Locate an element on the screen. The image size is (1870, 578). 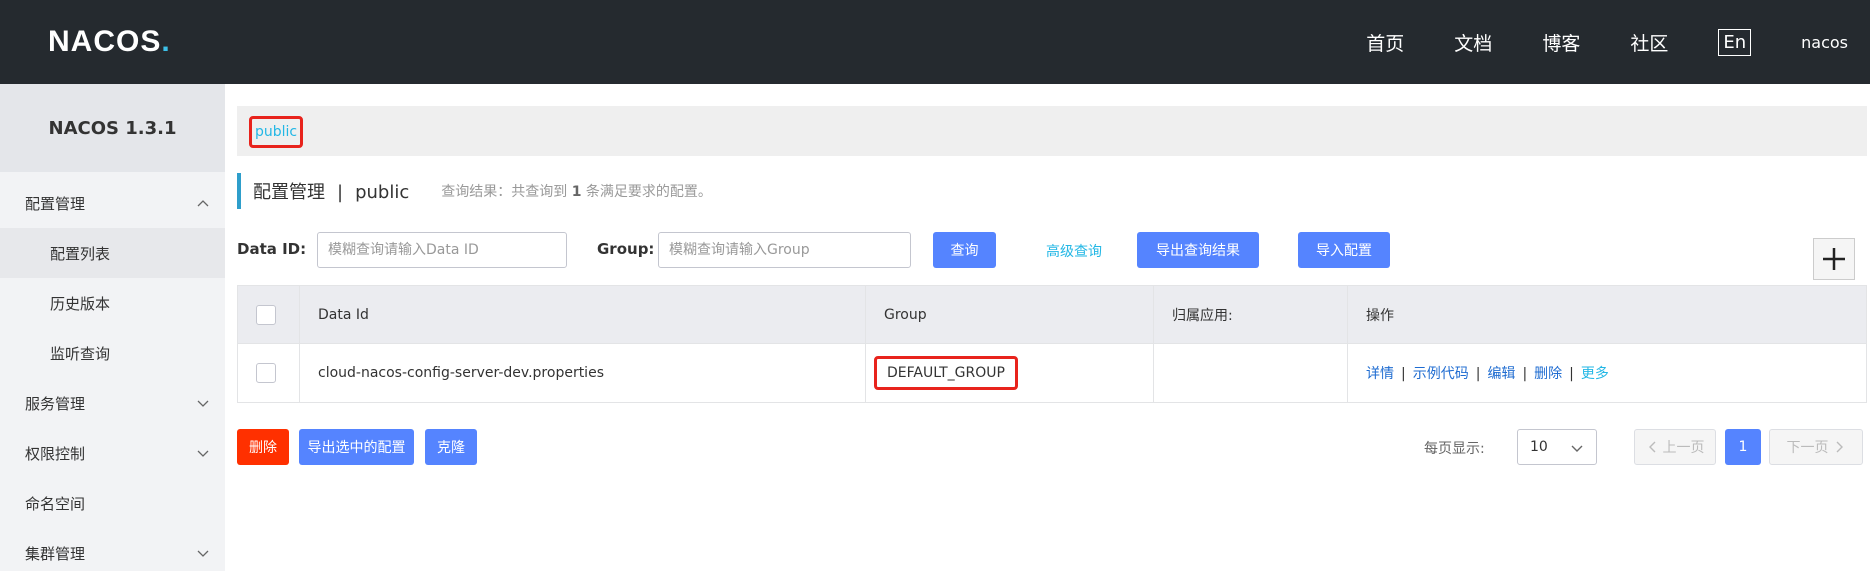
sidebar-item-label: 历史版本 is located at coordinates (80, 303).